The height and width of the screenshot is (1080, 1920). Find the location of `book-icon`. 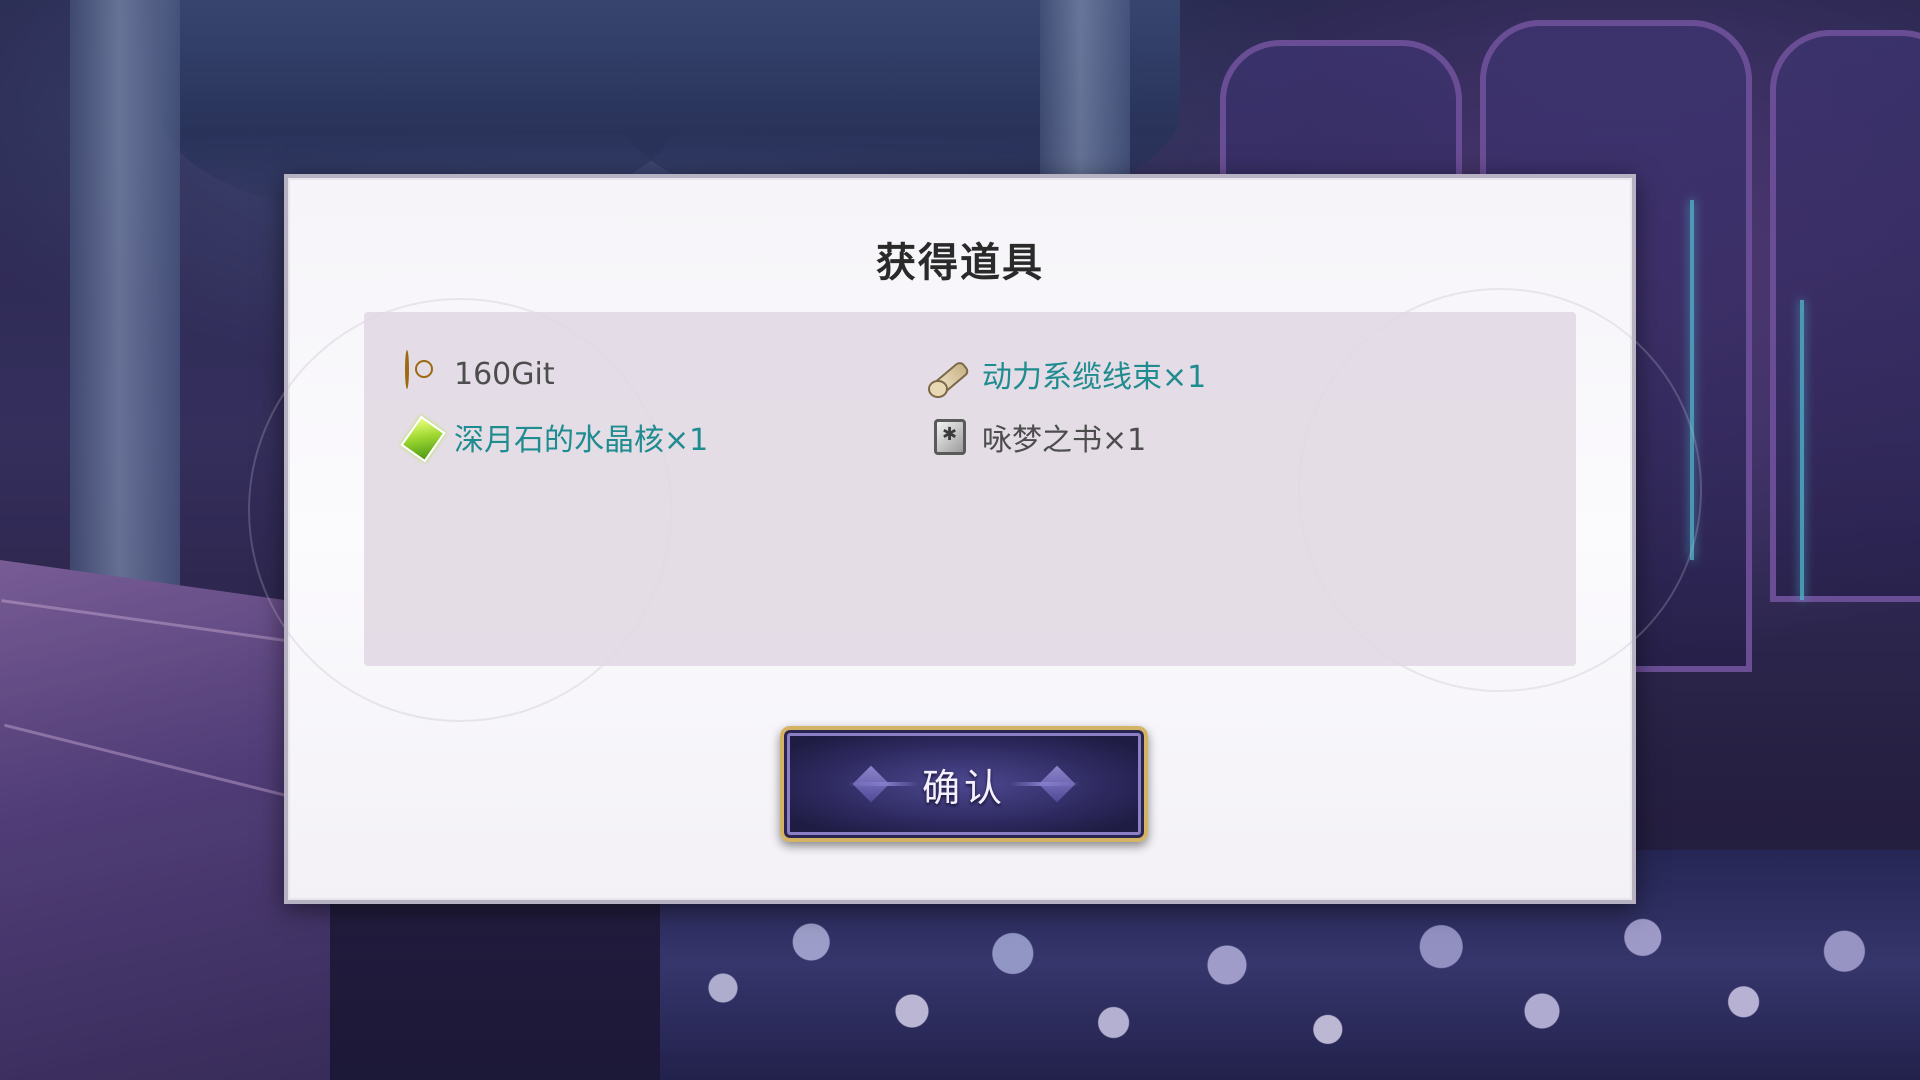

book-icon is located at coordinates (950, 437).